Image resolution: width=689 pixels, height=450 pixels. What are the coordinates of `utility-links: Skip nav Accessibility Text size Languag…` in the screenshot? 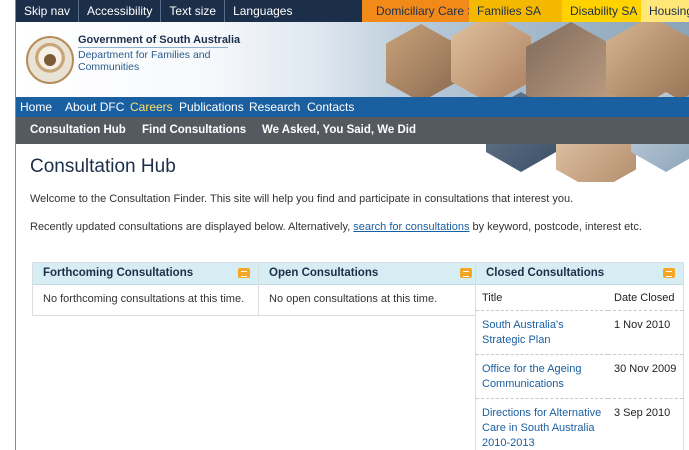 It's located at (158, 11).